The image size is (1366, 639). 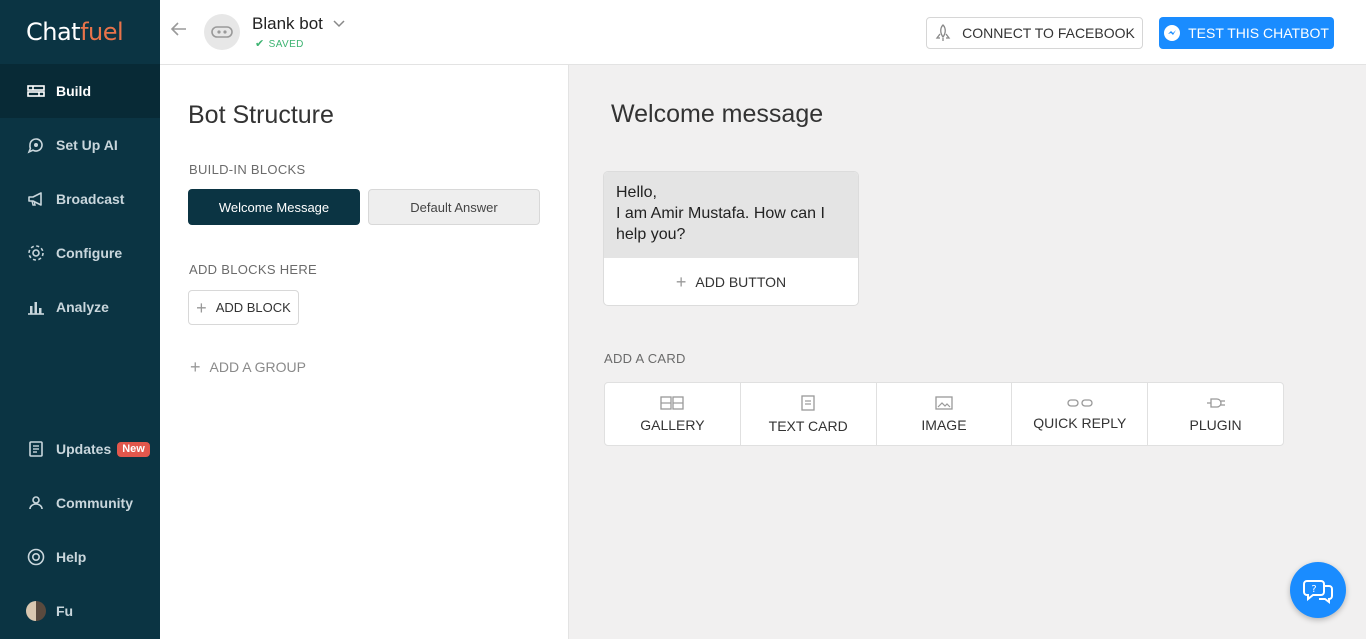 I want to click on gallery-icon, so click(x=672, y=402).